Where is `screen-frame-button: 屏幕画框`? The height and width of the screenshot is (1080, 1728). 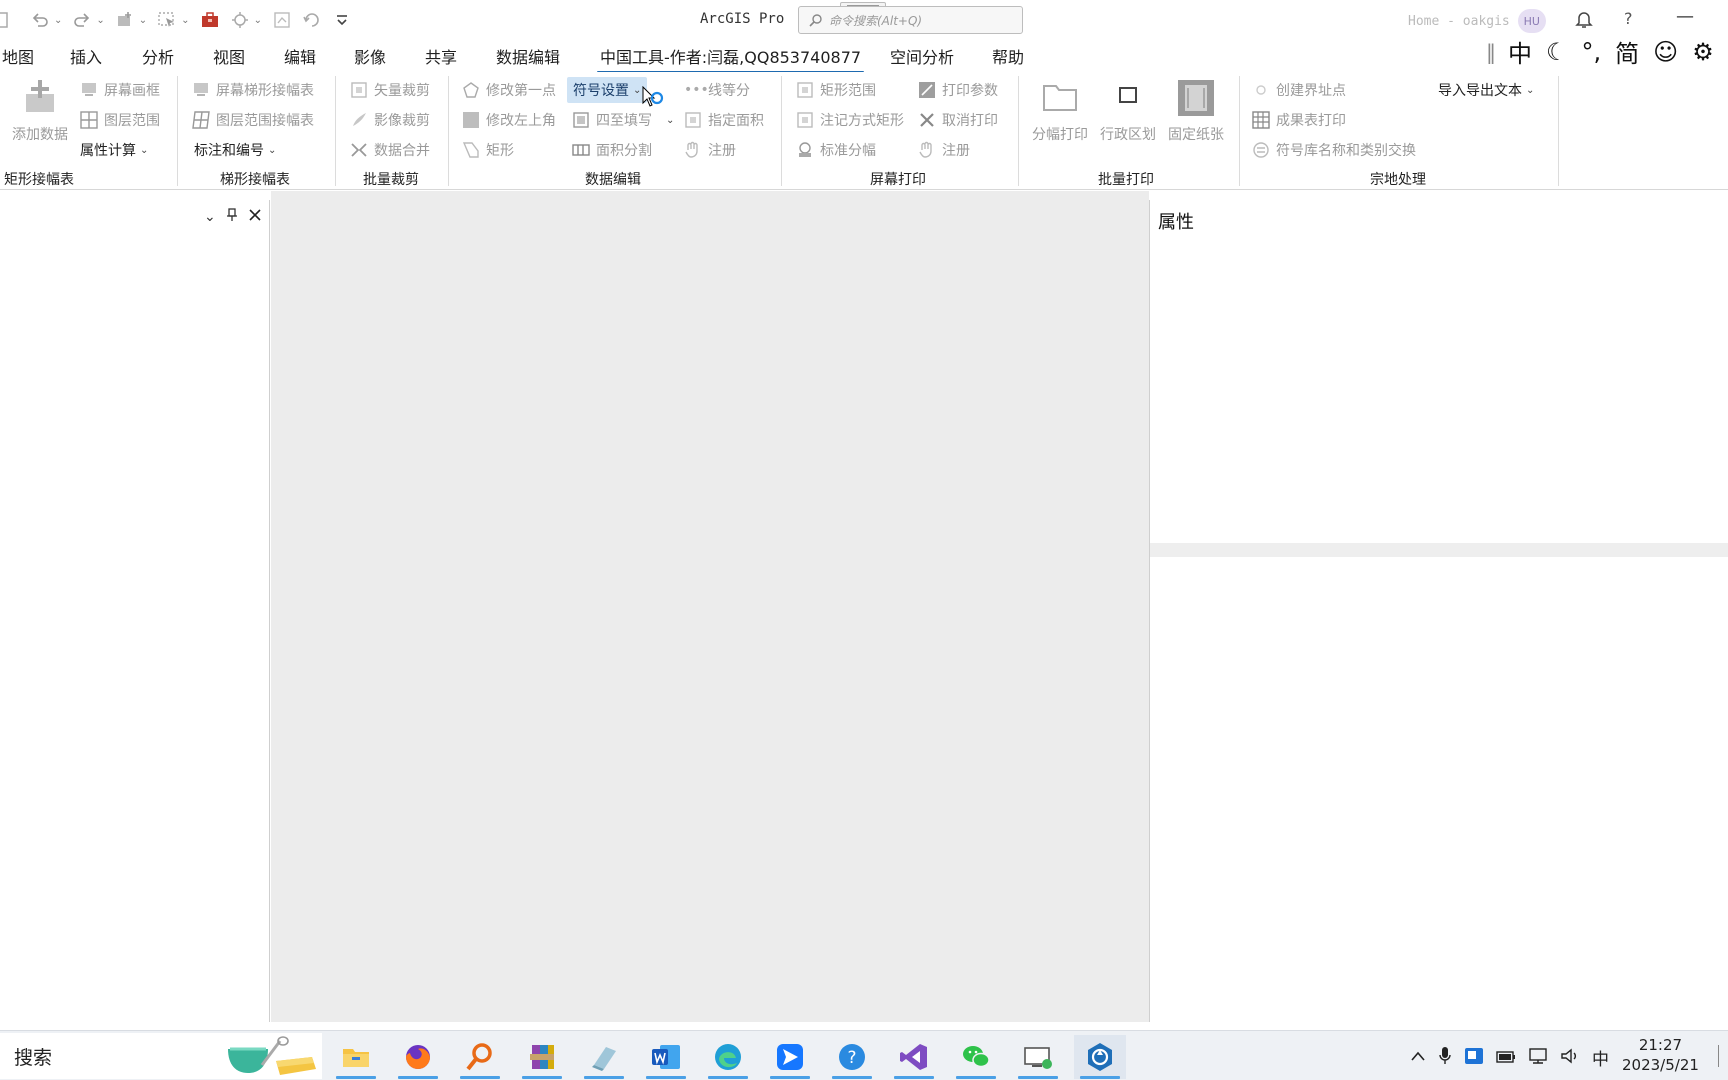
screen-frame-button: 屏幕画框 is located at coordinates (120, 90).